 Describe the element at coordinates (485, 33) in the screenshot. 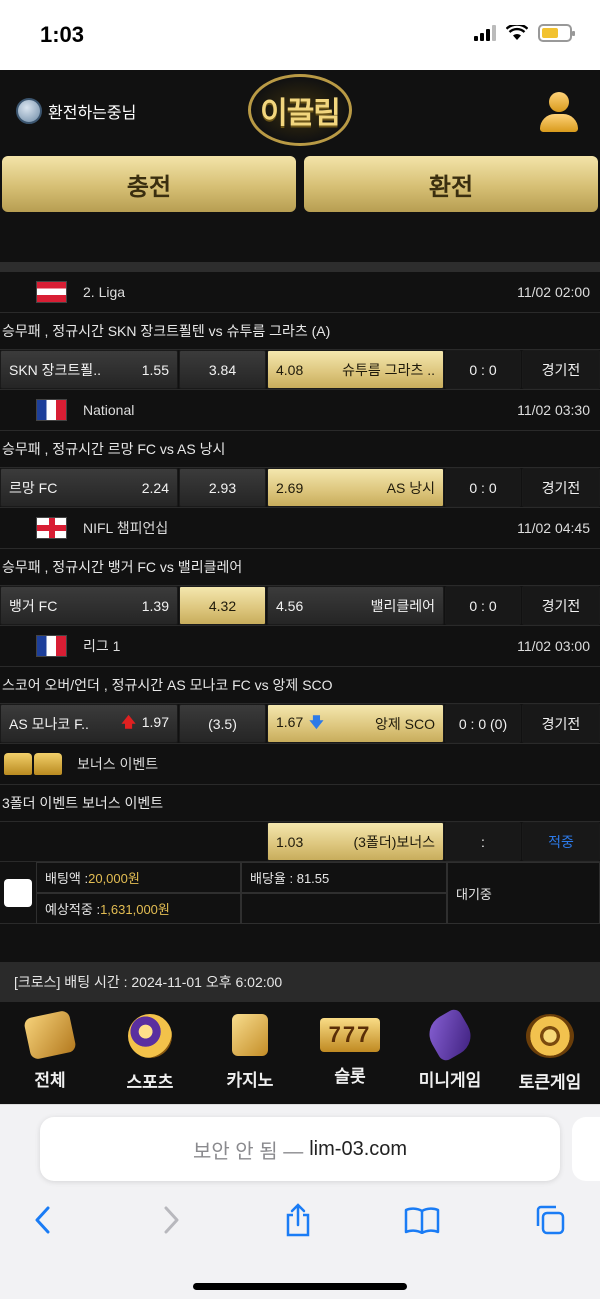

I see `cellular-signal-icon` at that location.